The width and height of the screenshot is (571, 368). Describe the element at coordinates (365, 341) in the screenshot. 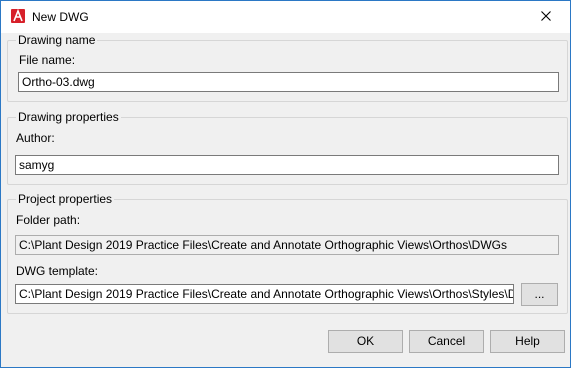

I see `ok-button: OK` at that location.